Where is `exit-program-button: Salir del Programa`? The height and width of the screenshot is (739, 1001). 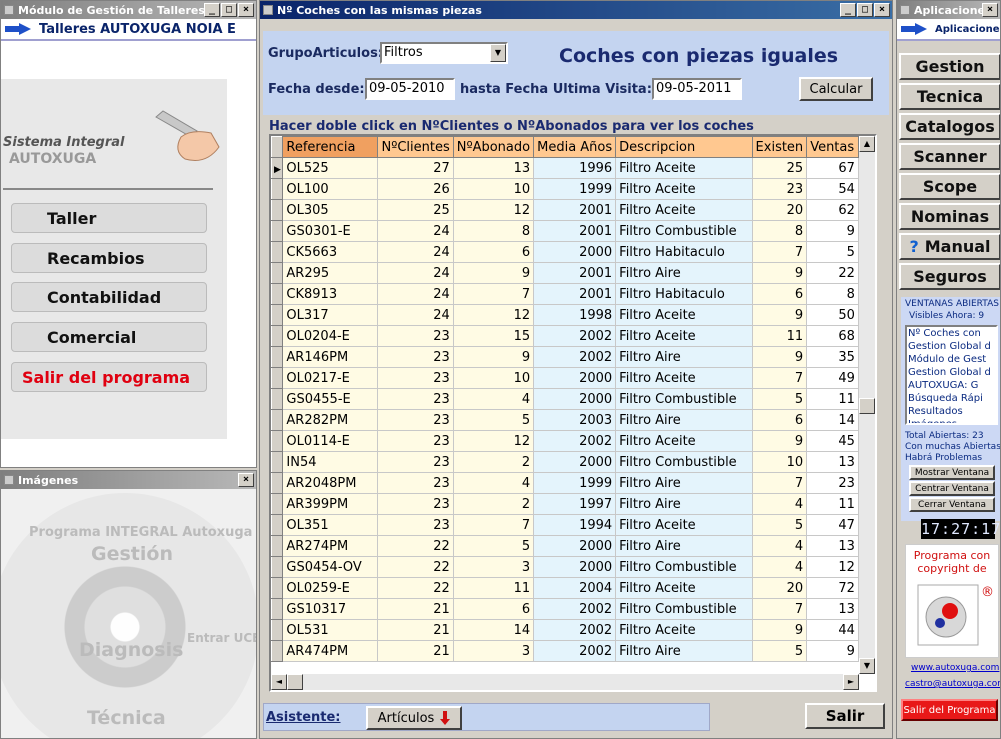 exit-program-button: Salir del Programa is located at coordinates (949, 710).